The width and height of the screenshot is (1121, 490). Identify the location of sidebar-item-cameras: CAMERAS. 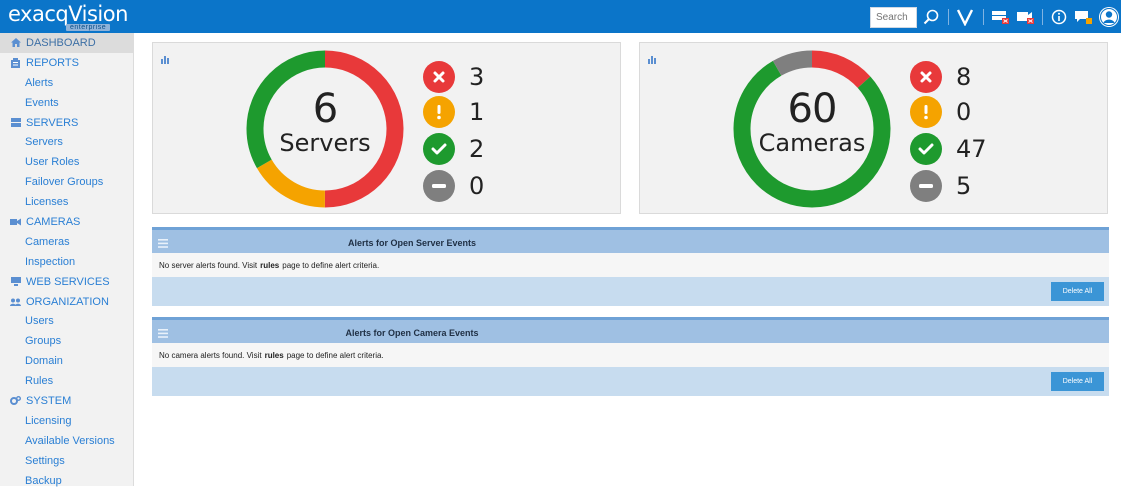
(66, 222).